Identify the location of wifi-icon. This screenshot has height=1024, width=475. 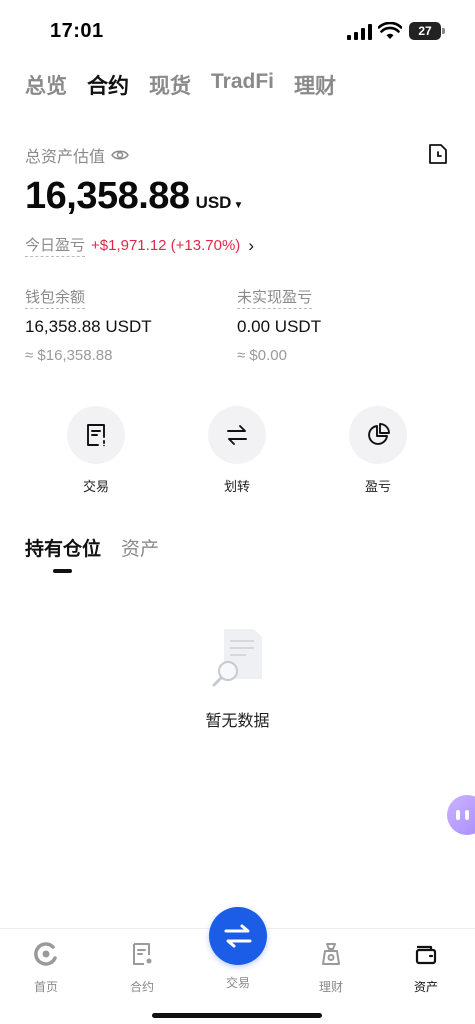
(390, 30).